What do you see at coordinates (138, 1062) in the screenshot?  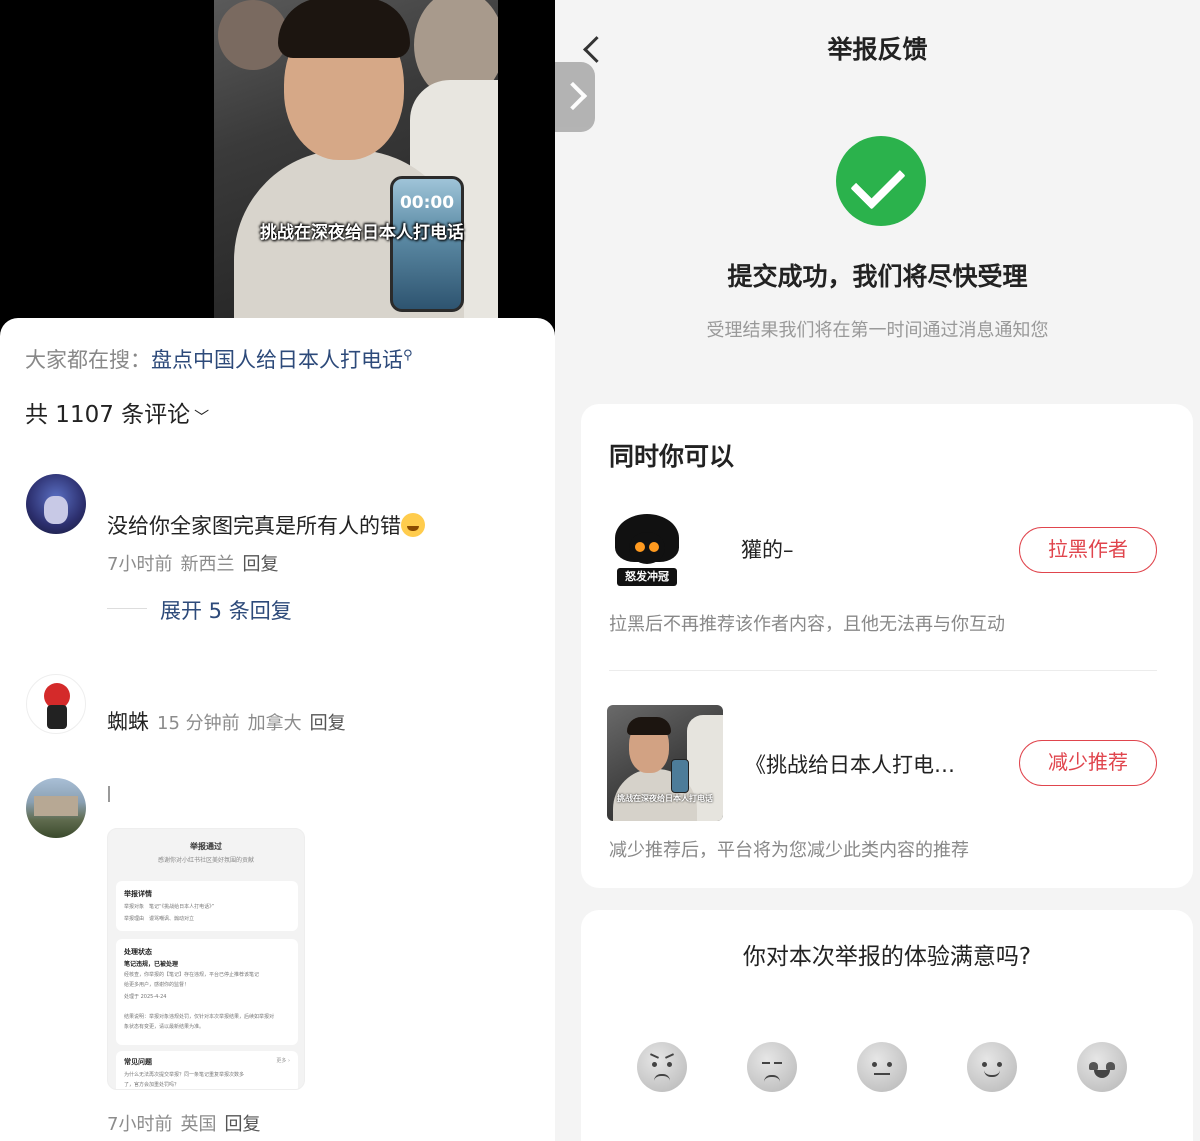 I see `faq-heading: 常见问题` at bounding box center [138, 1062].